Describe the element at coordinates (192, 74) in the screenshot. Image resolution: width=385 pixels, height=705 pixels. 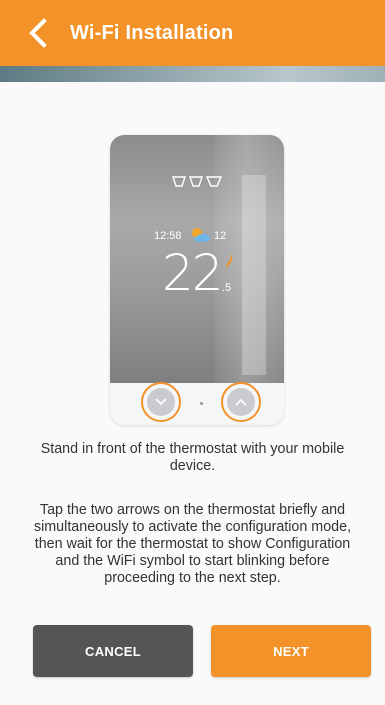
I see `header-banner-strip` at that location.